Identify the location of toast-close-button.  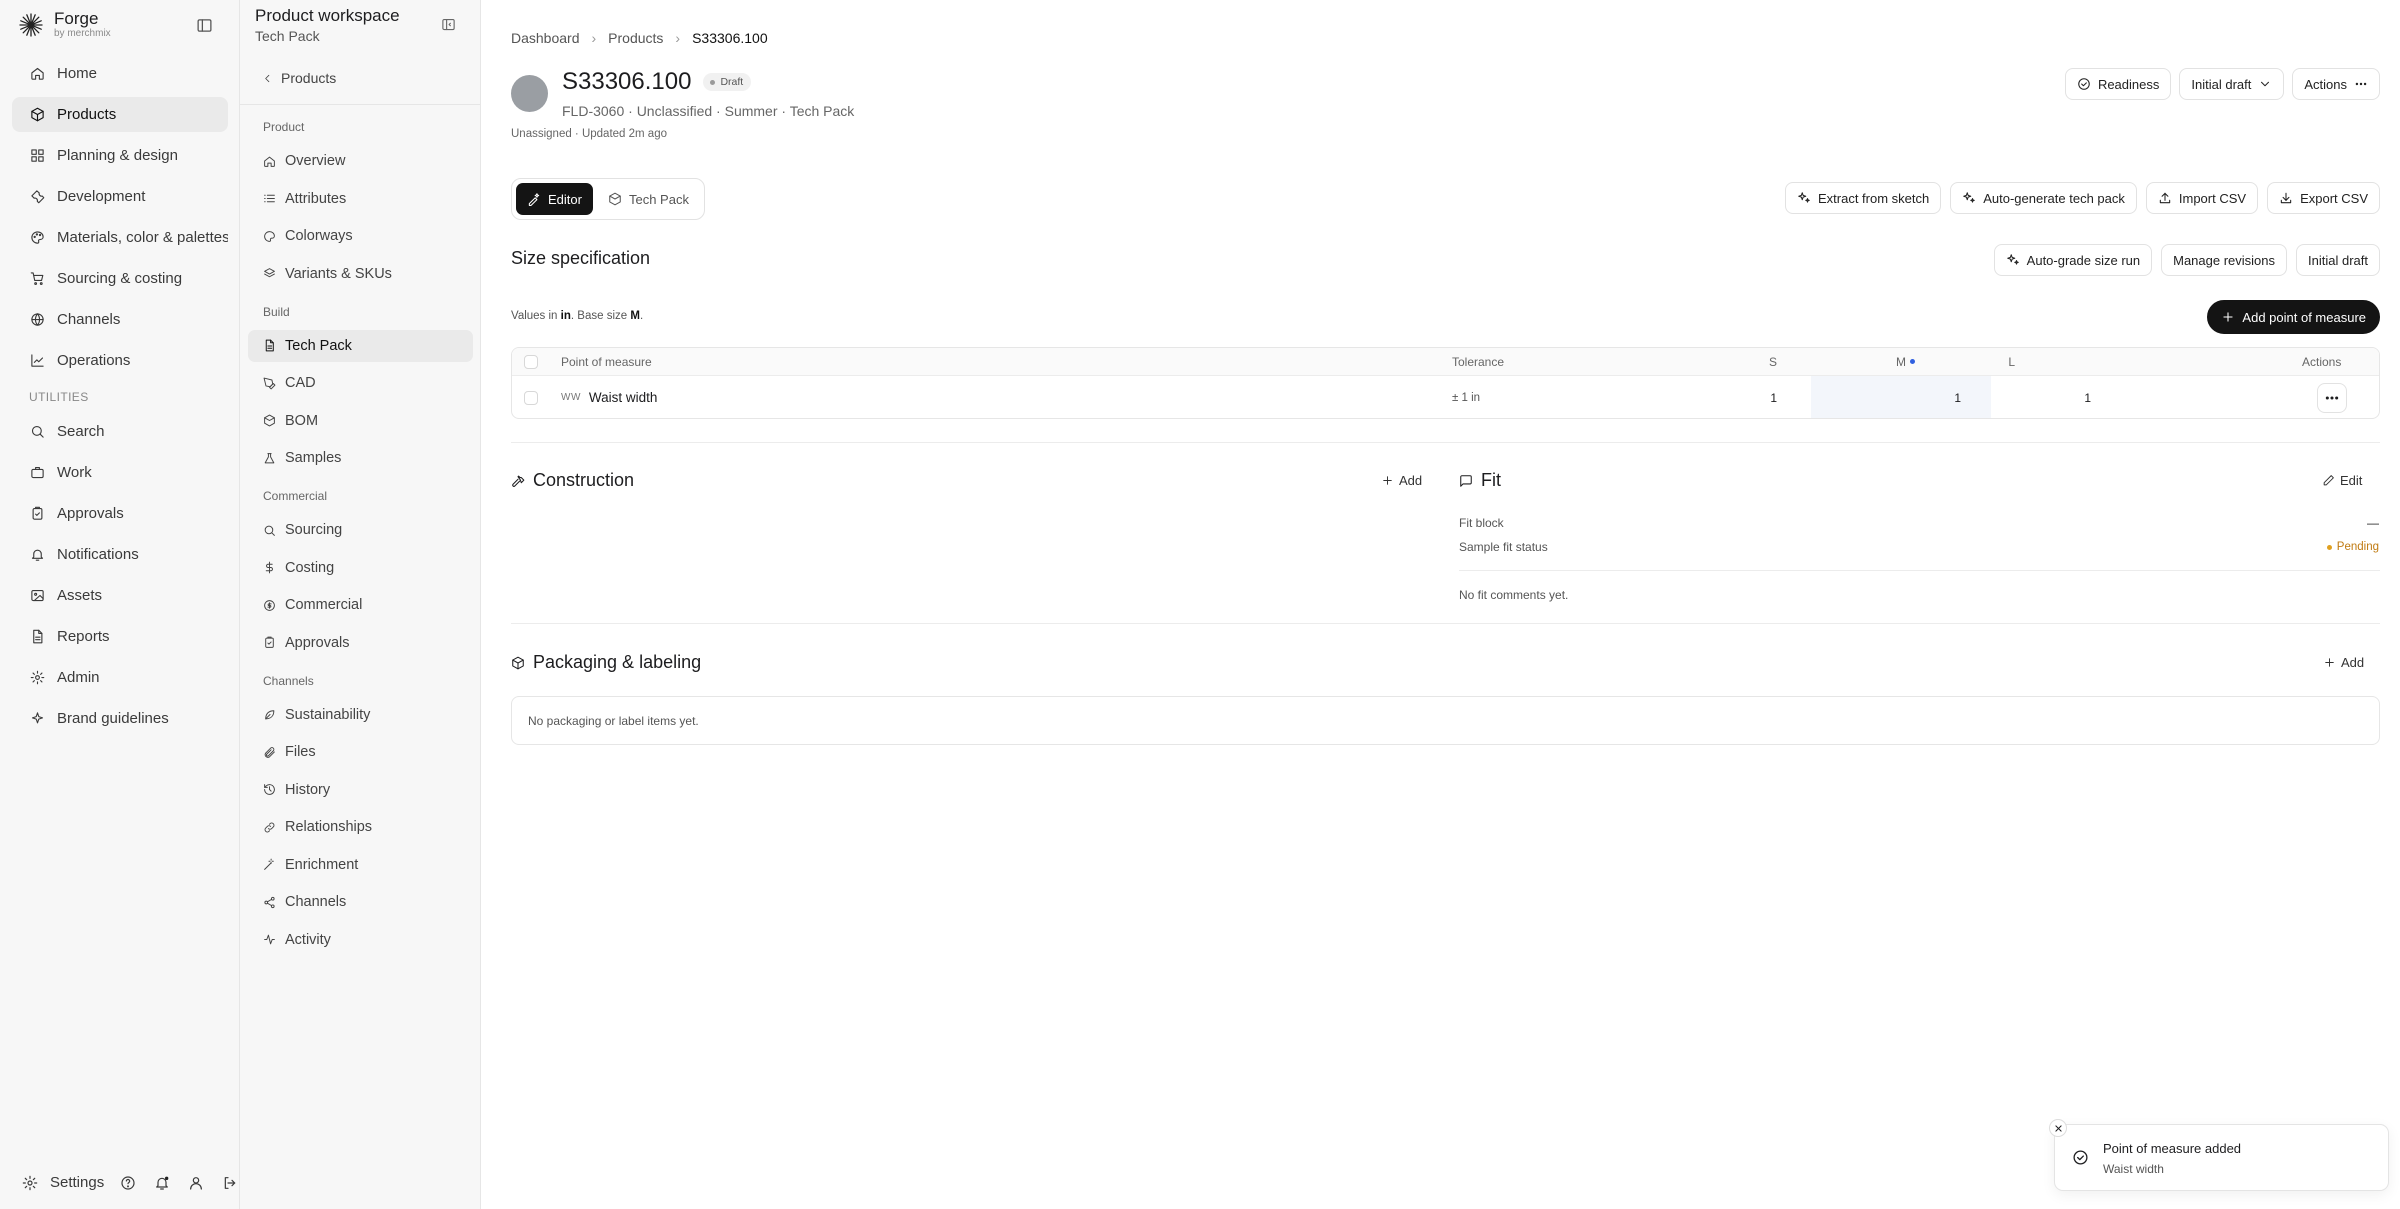
(2058, 1128).